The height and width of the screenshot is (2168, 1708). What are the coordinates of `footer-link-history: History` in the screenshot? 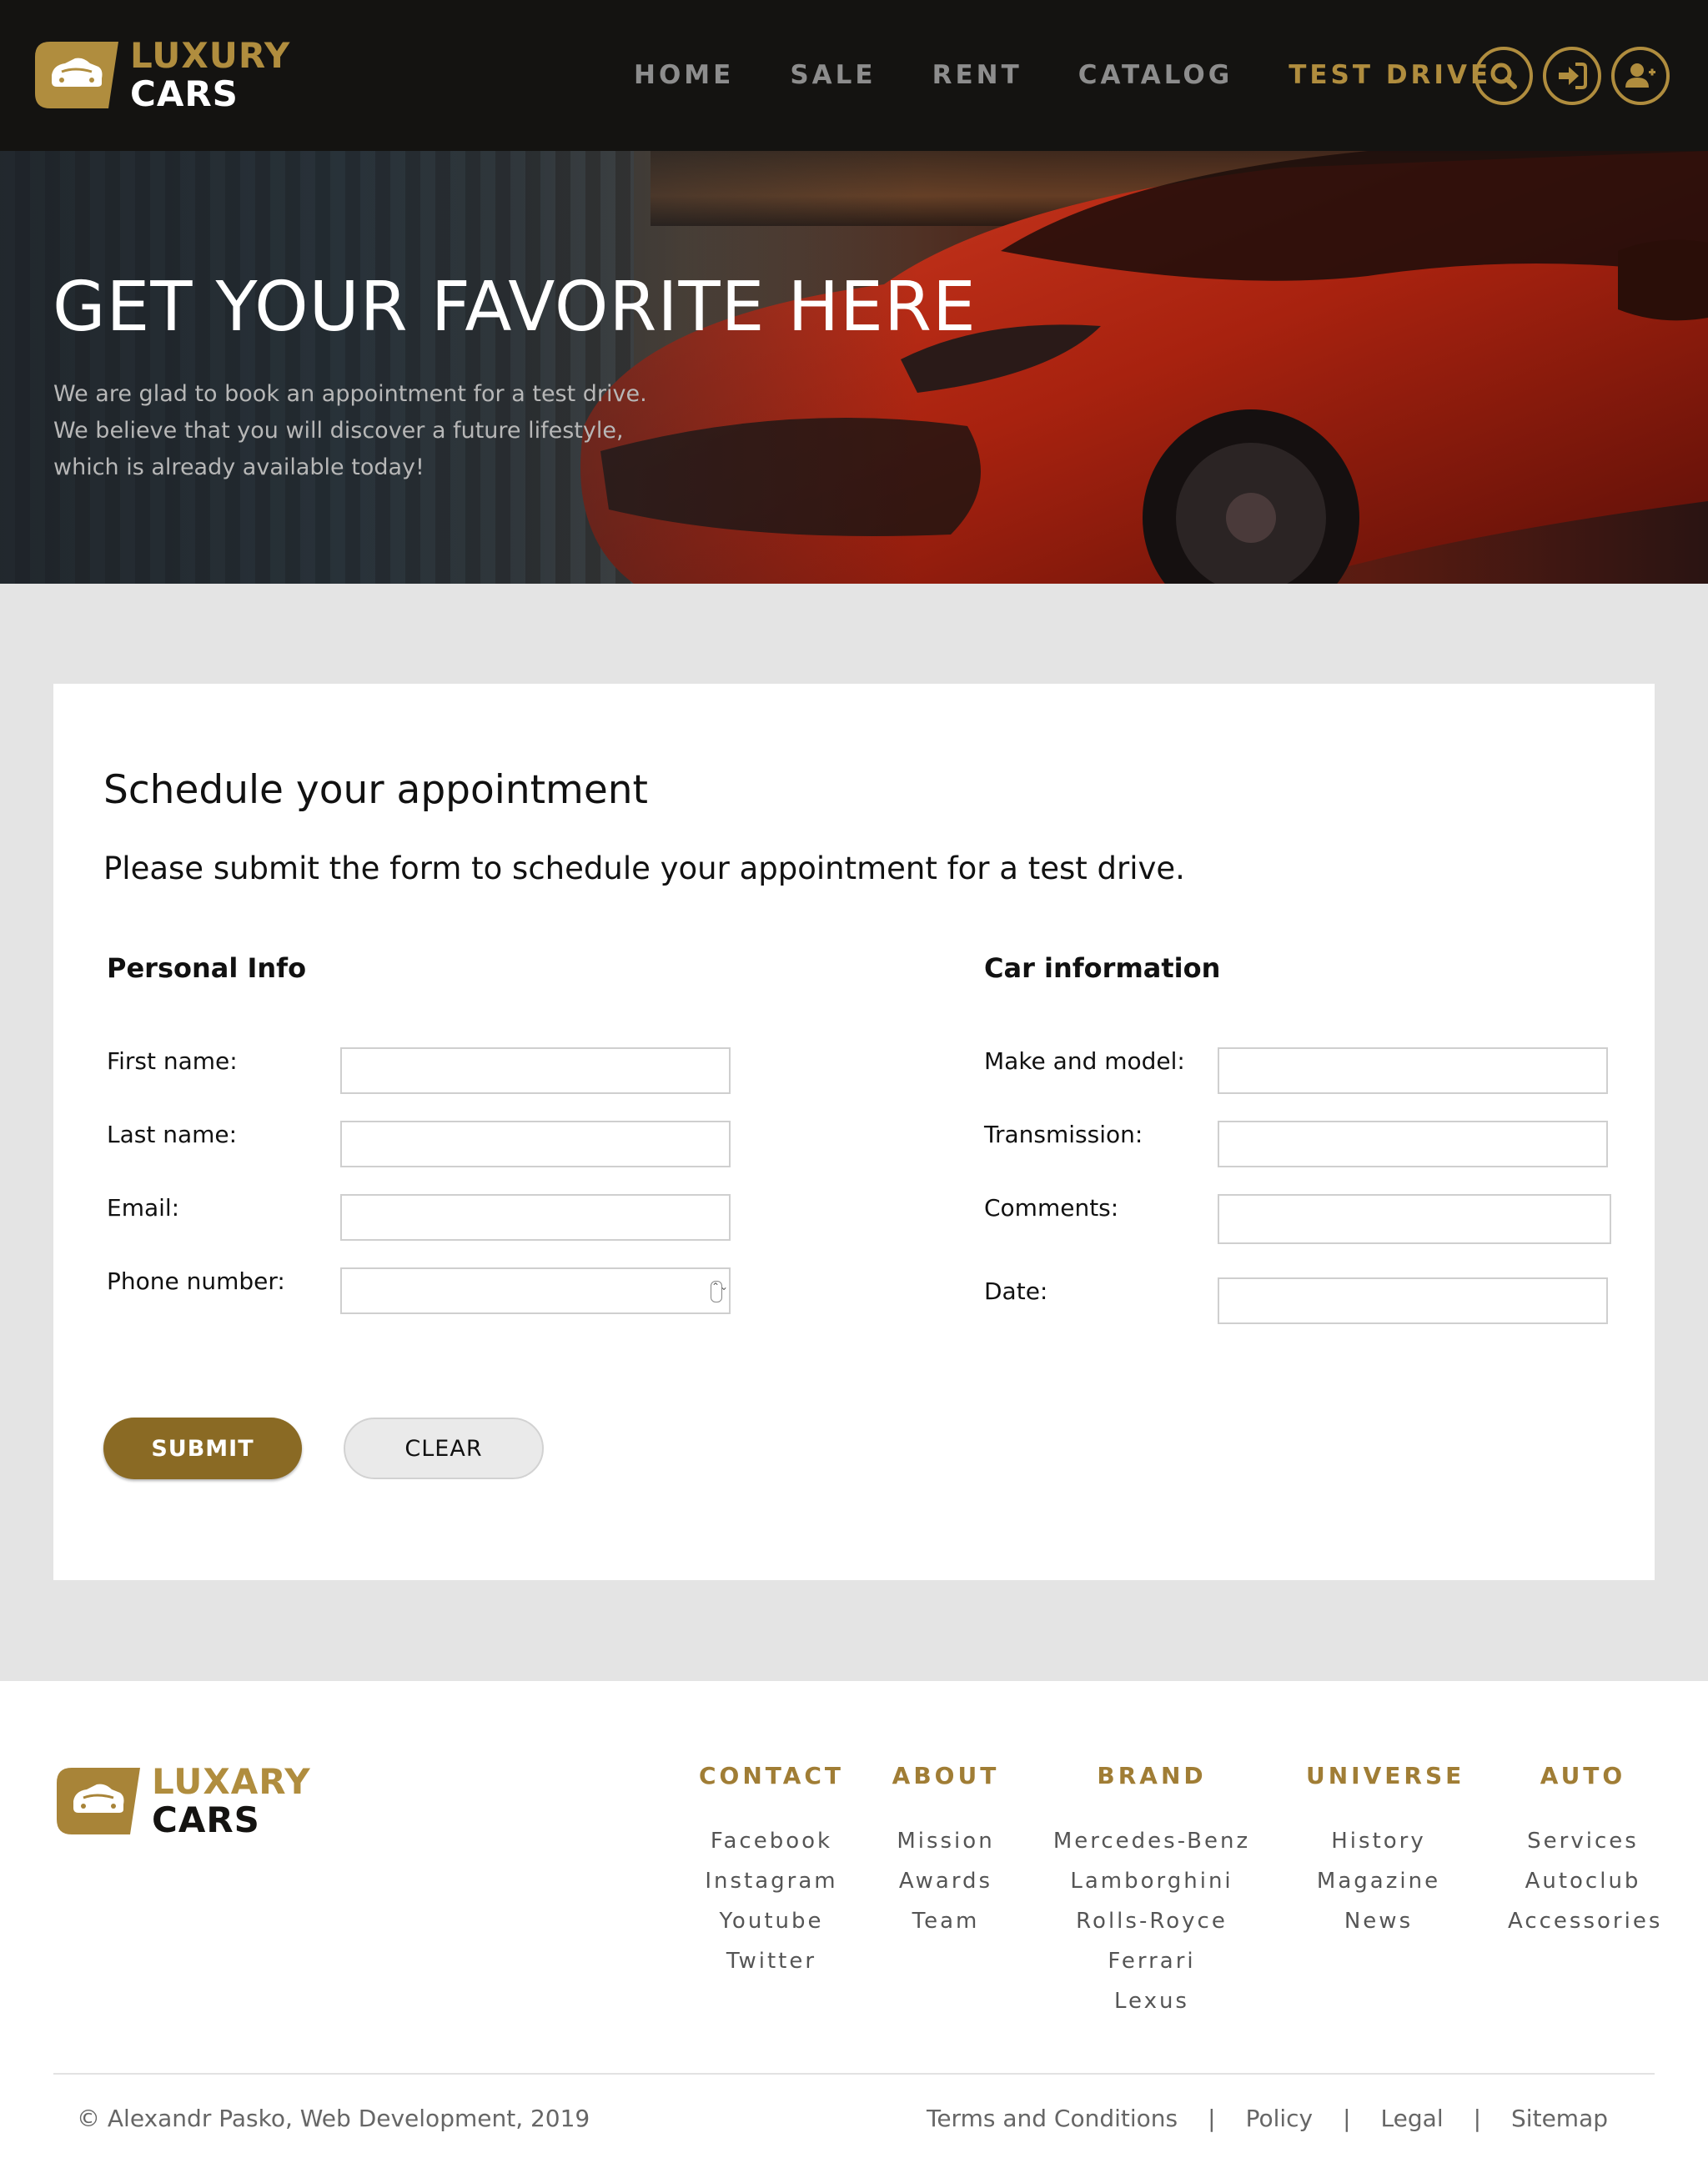 It's located at (1378, 1841).